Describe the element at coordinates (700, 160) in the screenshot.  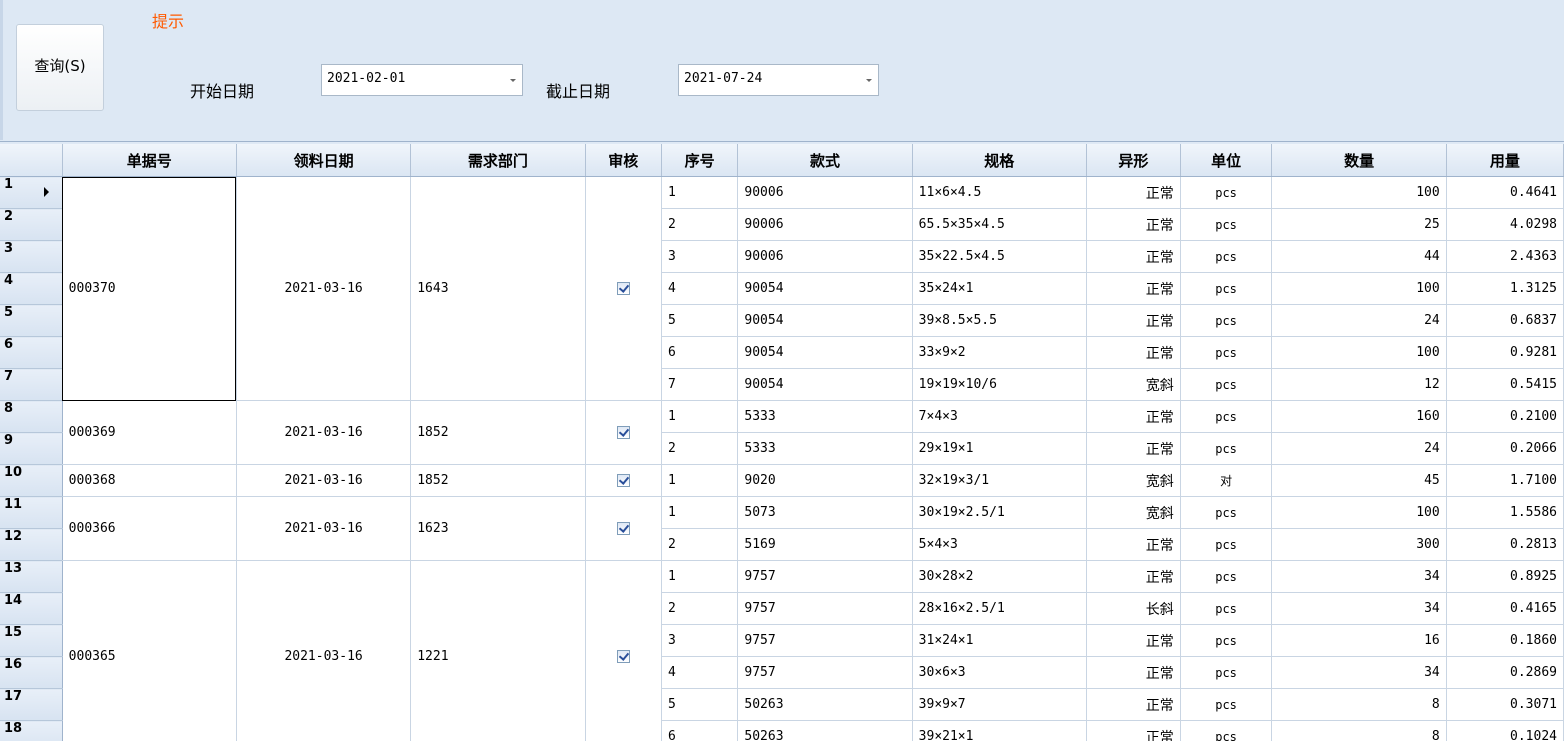
I see `column-header-seq: 序号` at that location.